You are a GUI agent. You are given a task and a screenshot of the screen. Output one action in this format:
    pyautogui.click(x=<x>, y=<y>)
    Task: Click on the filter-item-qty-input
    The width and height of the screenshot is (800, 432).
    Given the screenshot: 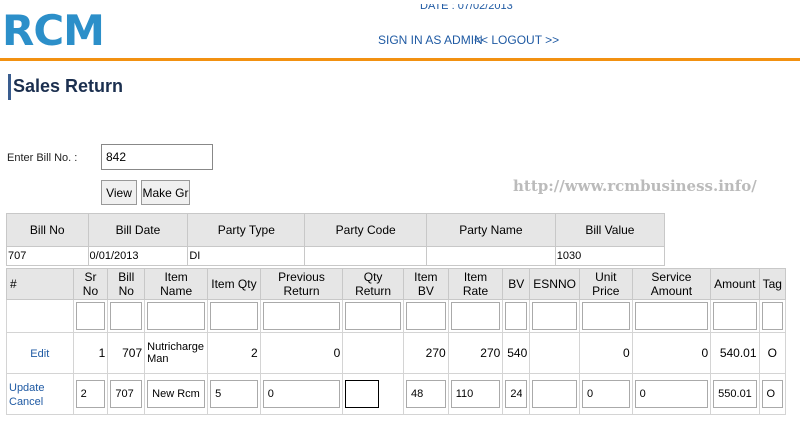 What is the action you would take?
    pyautogui.click(x=234, y=316)
    